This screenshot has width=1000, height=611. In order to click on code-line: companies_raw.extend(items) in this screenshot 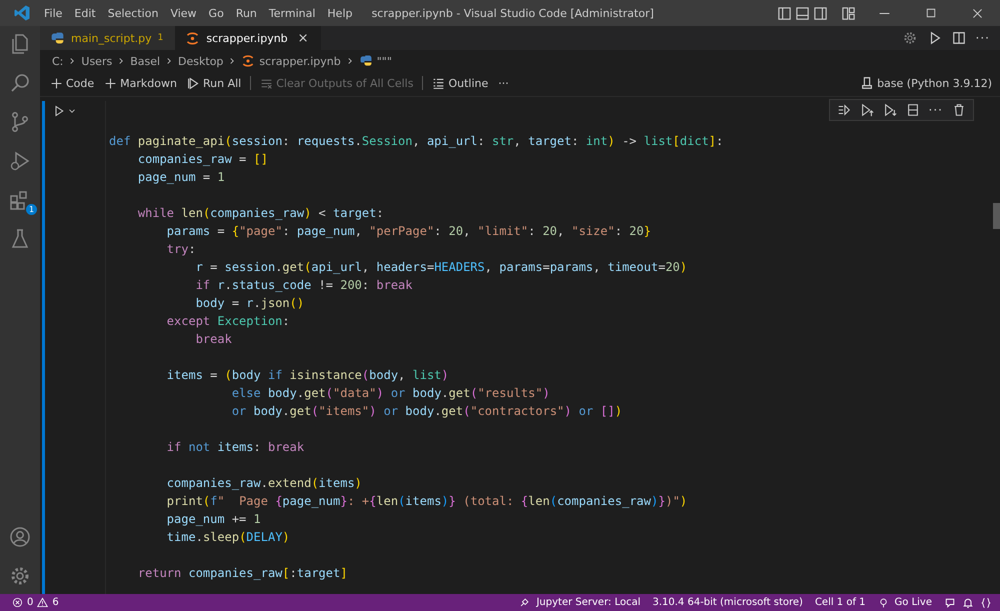, I will do `click(264, 483)`.